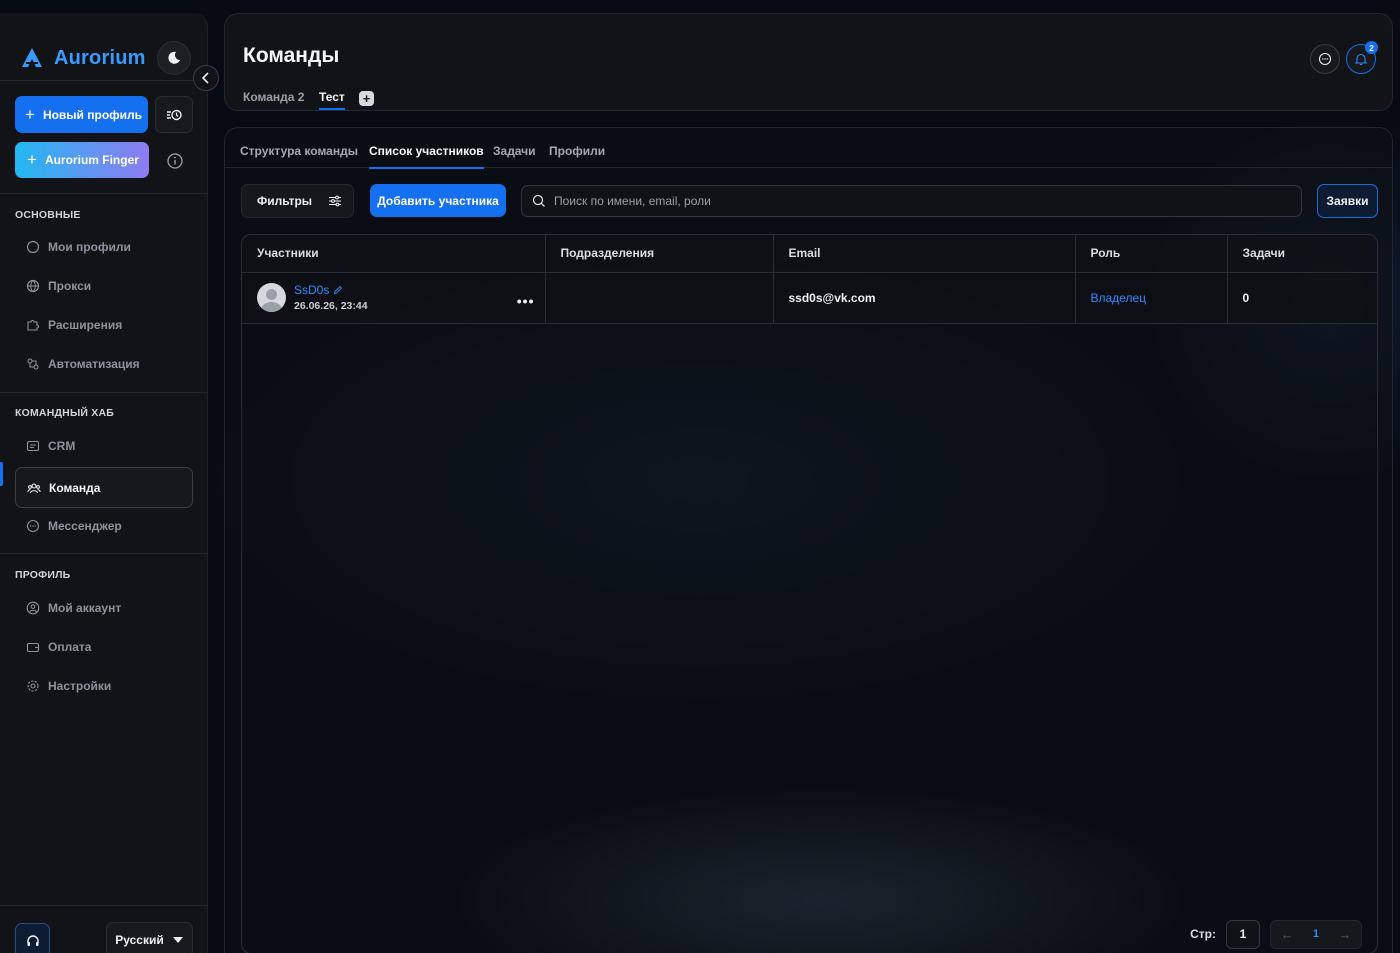  Describe the element at coordinates (91, 160) in the screenshot. I see `finger-label: Aurorium Finger` at that location.